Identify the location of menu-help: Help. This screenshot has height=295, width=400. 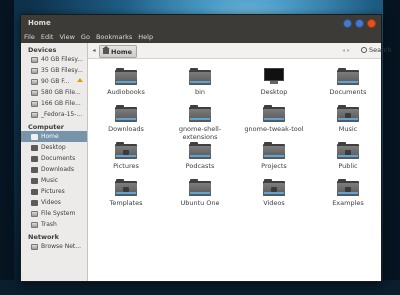
(145, 37).